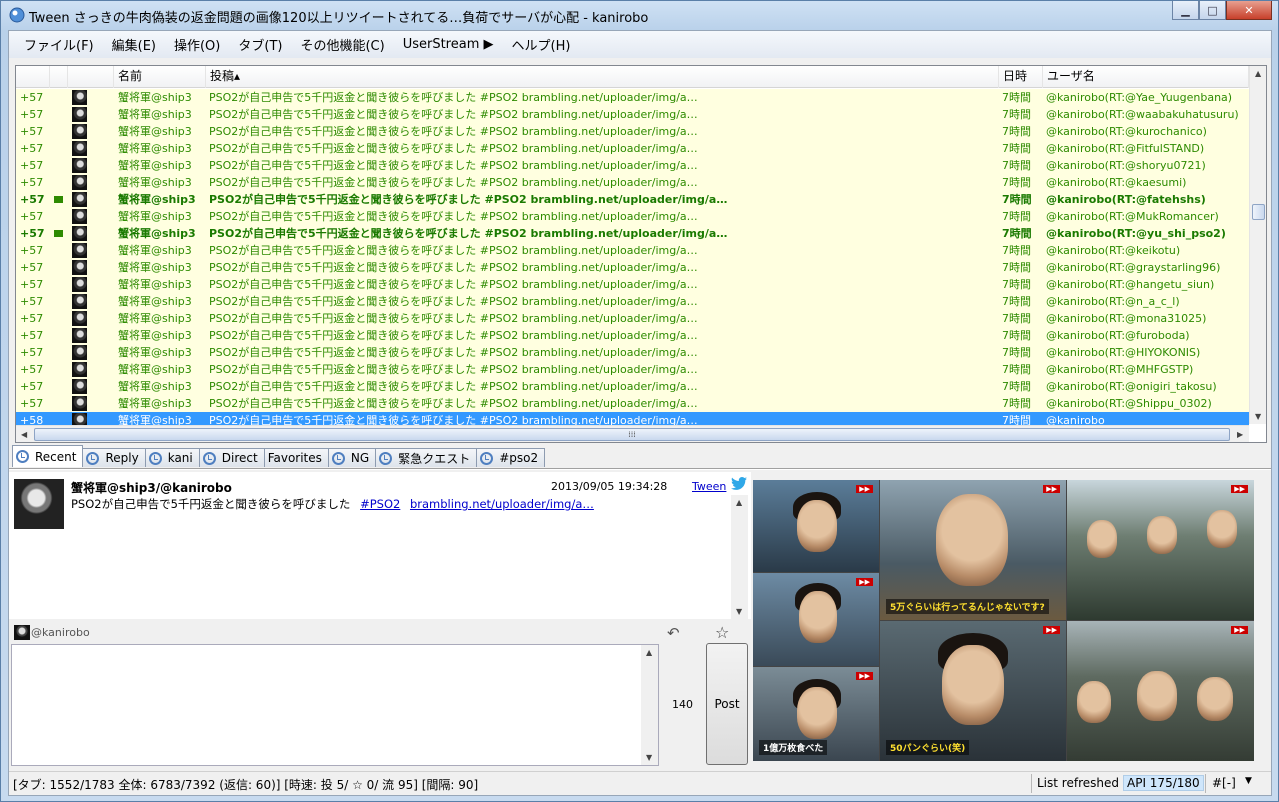  What do you see at coordinates (722, 632) in the screenshot?
I see `star-icon: ☆` at bounding box center [722, 632].